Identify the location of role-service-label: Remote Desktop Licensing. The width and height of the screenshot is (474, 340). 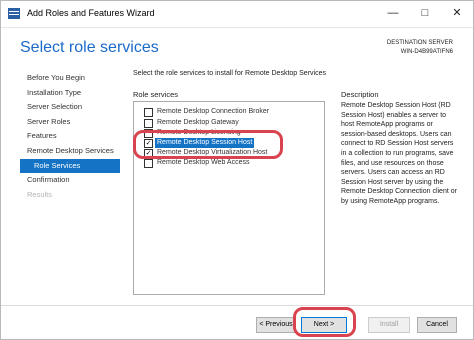
(199, 132).